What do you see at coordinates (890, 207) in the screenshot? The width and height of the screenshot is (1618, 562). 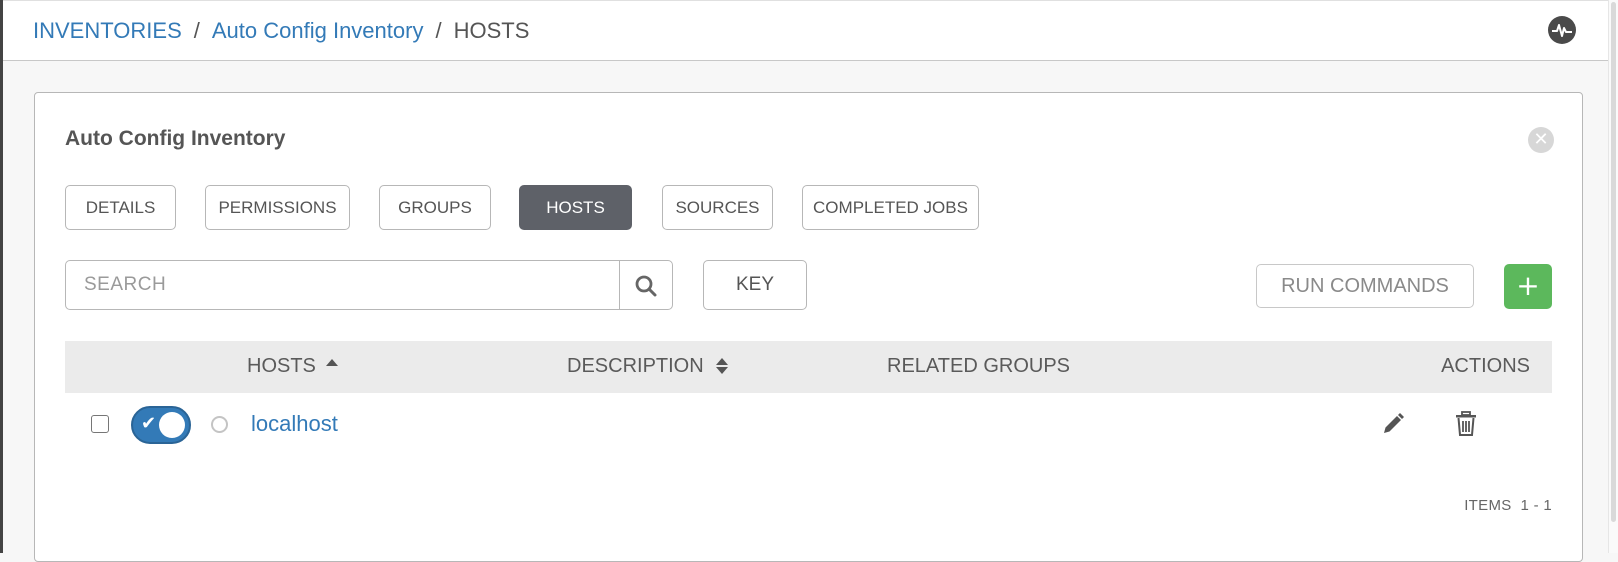 I see `tab-completed-jobs: COMPLETED JOBS` at bounding box center [890, 207].